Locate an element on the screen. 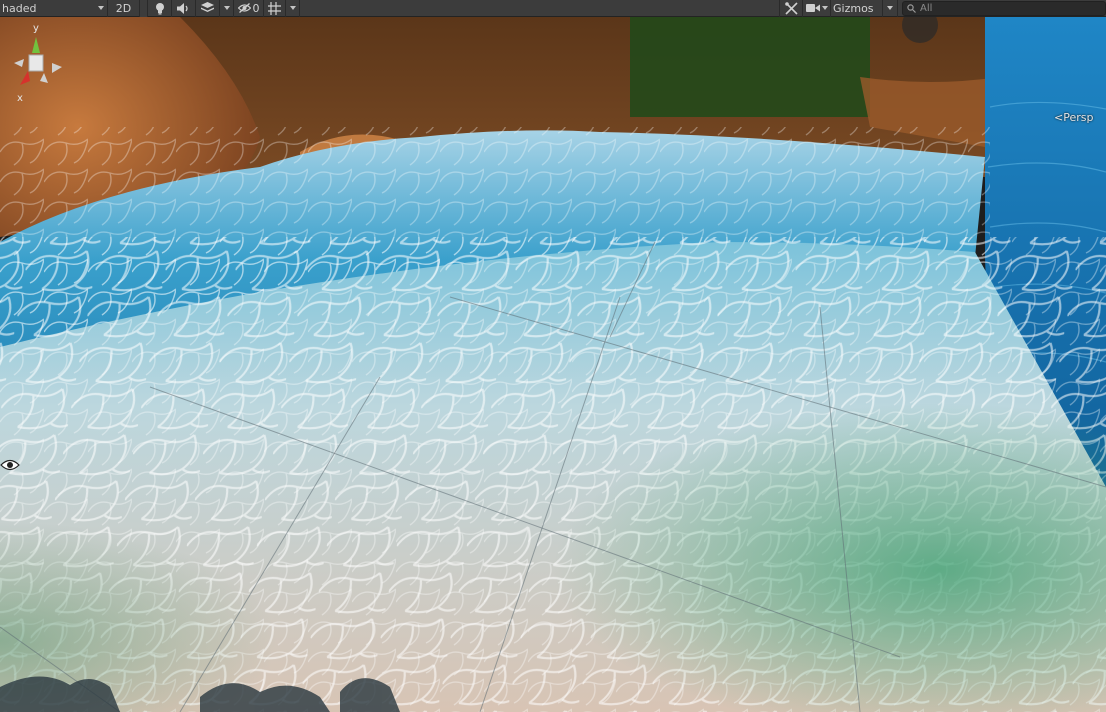  orientation-gizmo: y x is located at coordinates (33, 62).